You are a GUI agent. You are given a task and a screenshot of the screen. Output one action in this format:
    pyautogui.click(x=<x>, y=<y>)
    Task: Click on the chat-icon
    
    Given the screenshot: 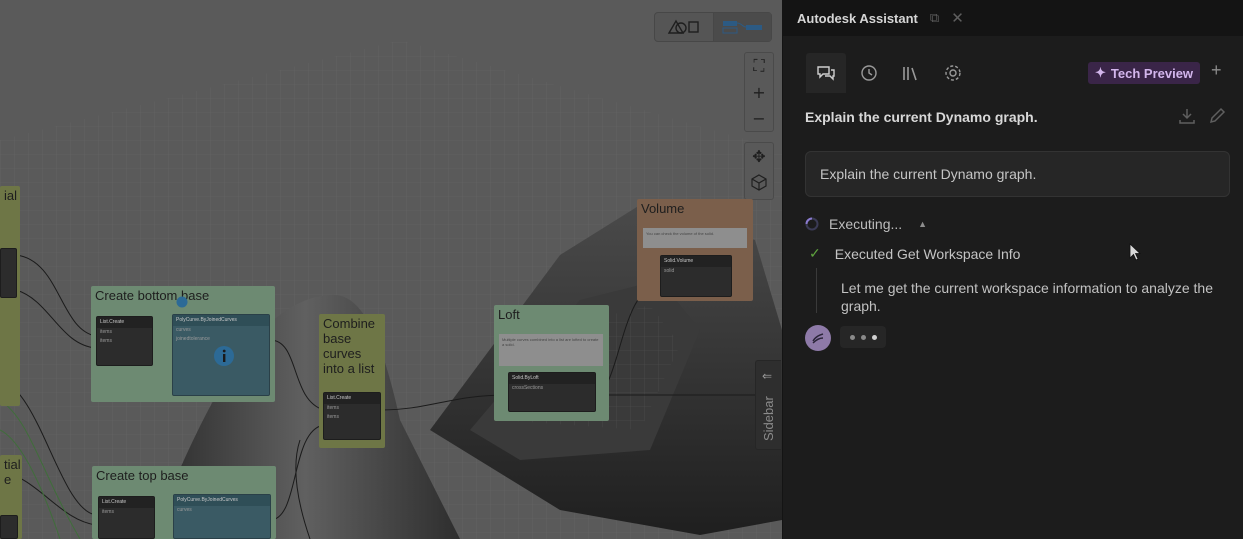 What is the action you would take?
    pyautogui.click(x=826, y=73)
    